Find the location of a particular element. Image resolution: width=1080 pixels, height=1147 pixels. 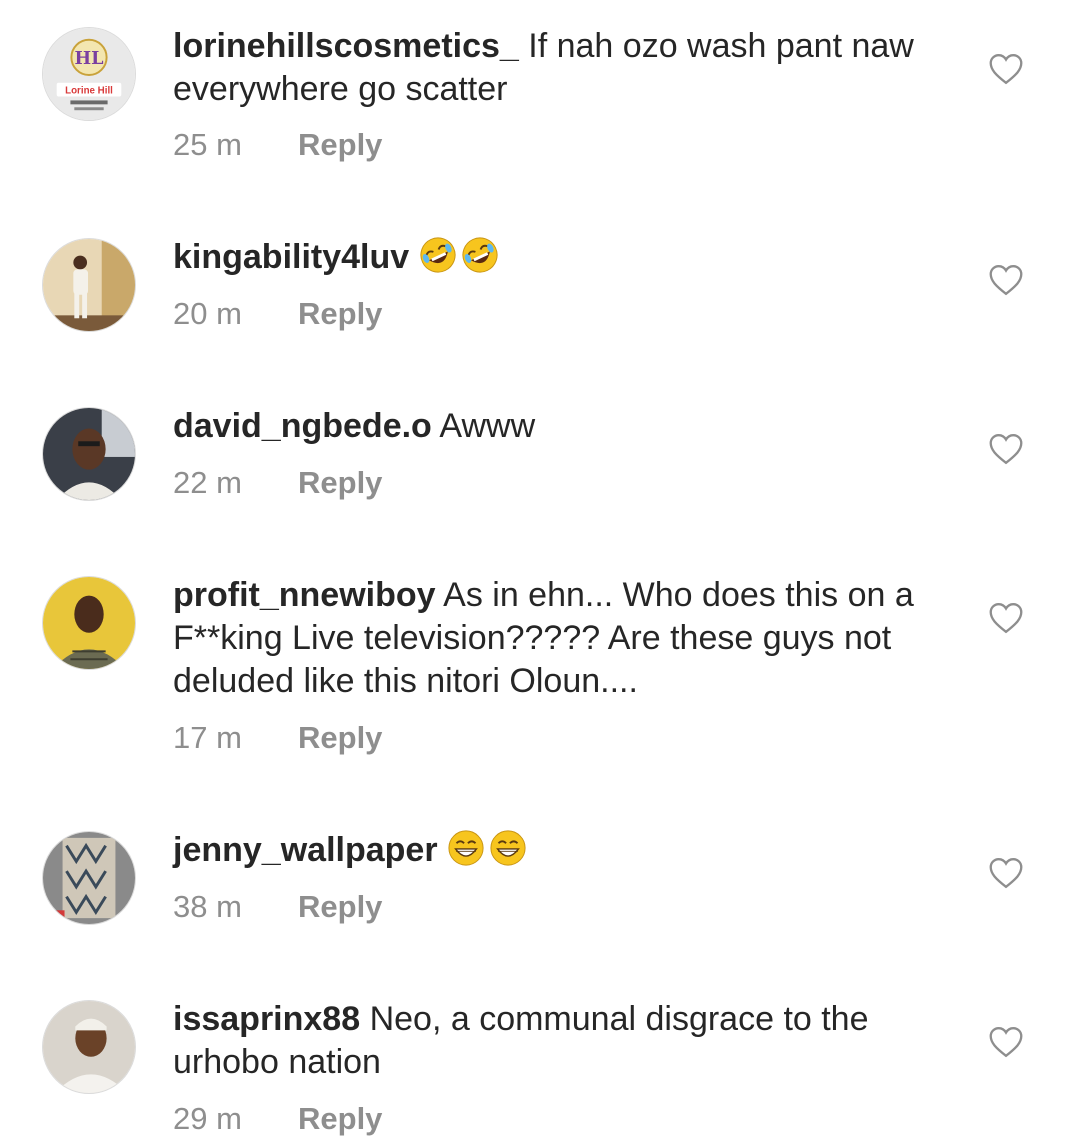

comment-meta: 29 m Reply is located at coordinates (277, 1119).